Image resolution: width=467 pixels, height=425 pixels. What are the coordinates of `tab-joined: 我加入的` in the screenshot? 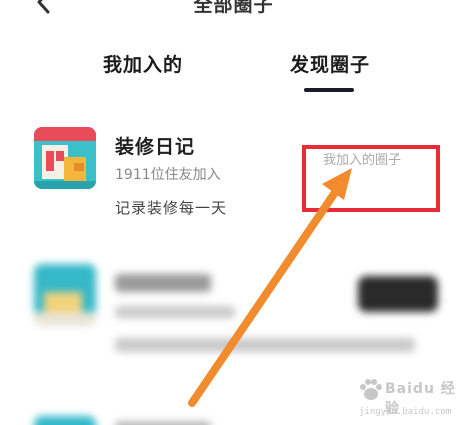 It's located at (143, 63).